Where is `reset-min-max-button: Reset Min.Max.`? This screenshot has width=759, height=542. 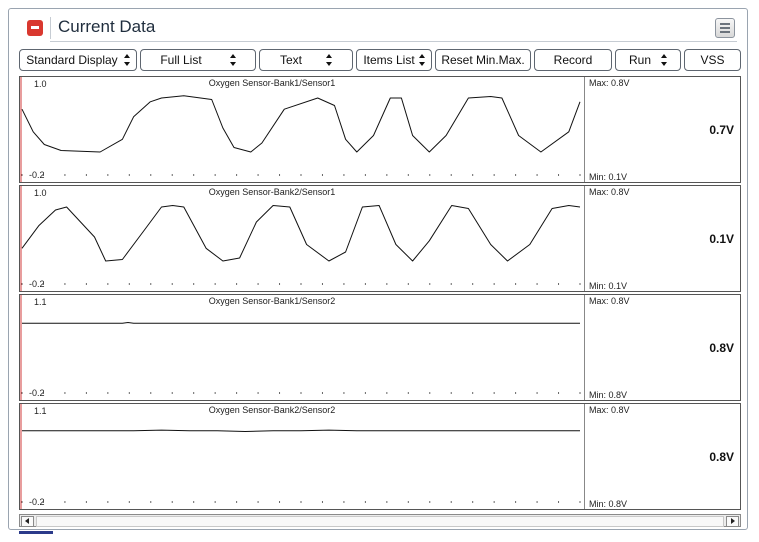 reset-min-max-button: Reset Min.Max. is located at coordinates (483, 60).